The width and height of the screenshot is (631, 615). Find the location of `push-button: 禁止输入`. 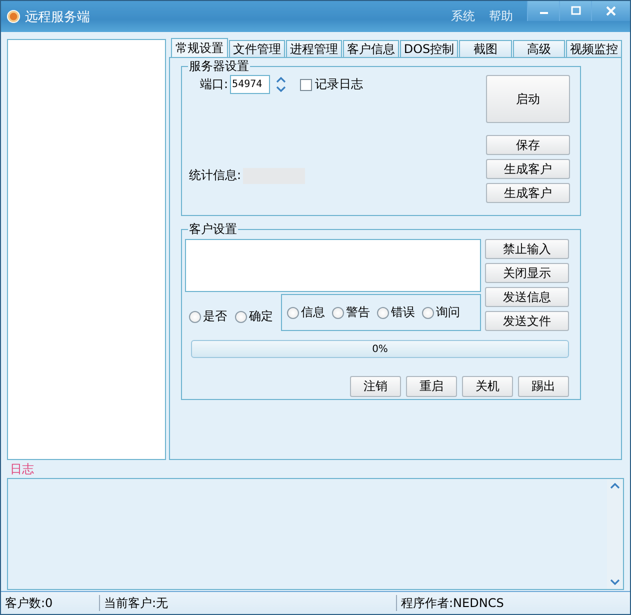

push-button: 禁止输入 is located at coordinates (527, 249).